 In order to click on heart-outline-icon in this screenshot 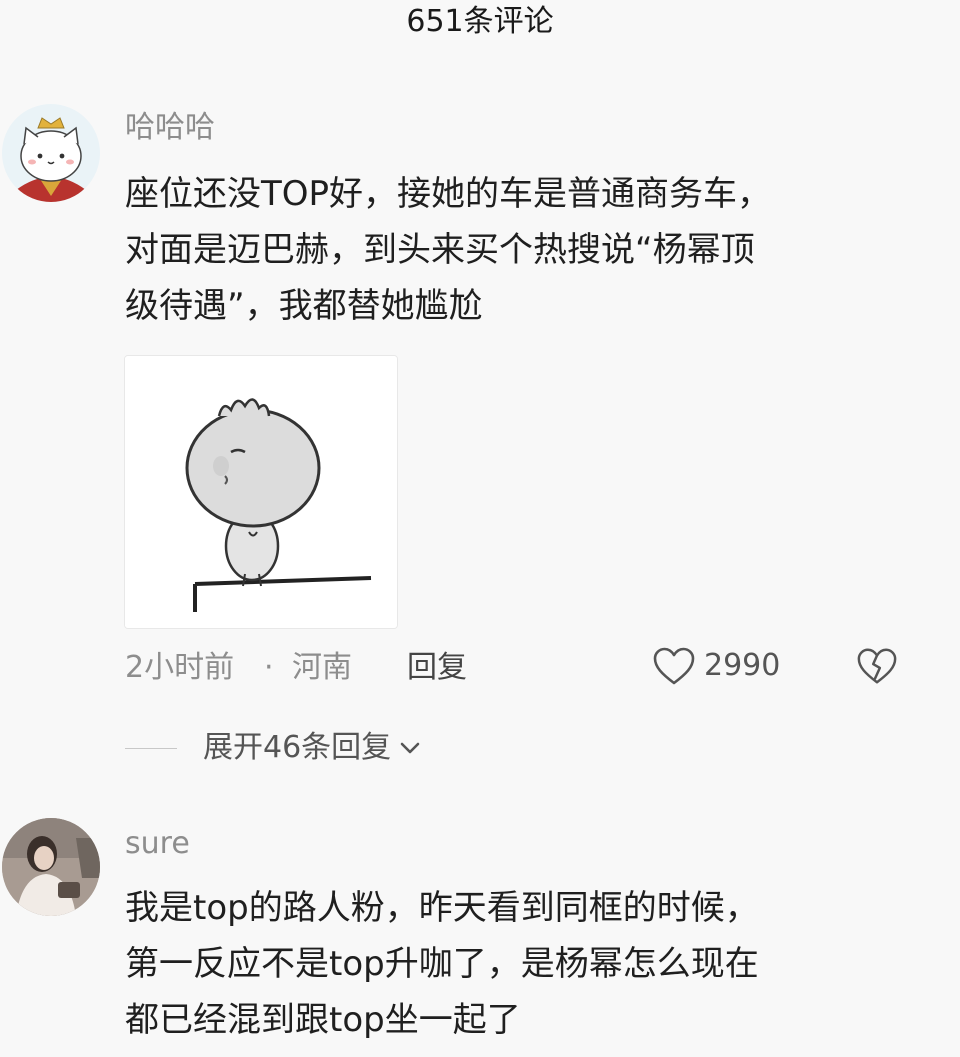, I will do `click(674, 666)`.